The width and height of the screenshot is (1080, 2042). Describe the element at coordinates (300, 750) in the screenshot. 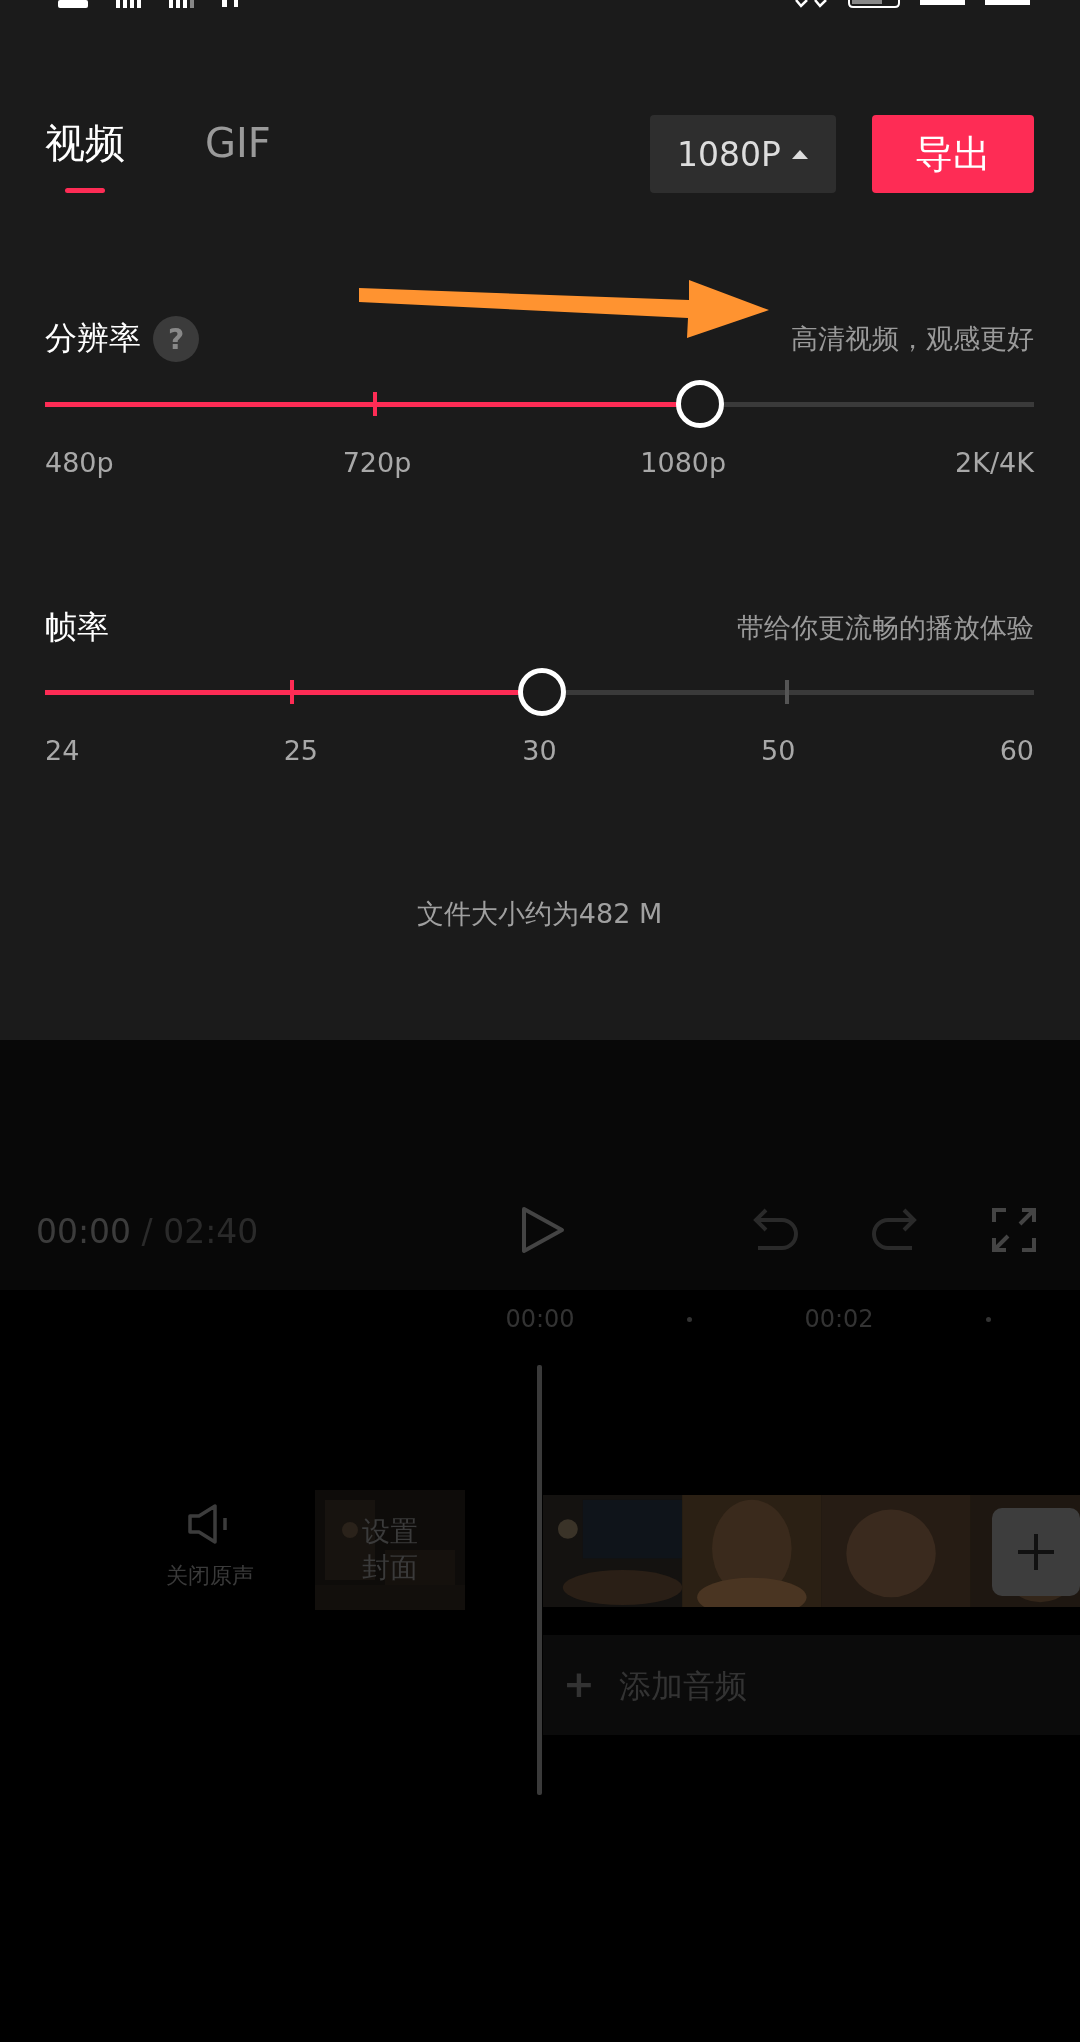

I see `slider-label: 25` at that location.